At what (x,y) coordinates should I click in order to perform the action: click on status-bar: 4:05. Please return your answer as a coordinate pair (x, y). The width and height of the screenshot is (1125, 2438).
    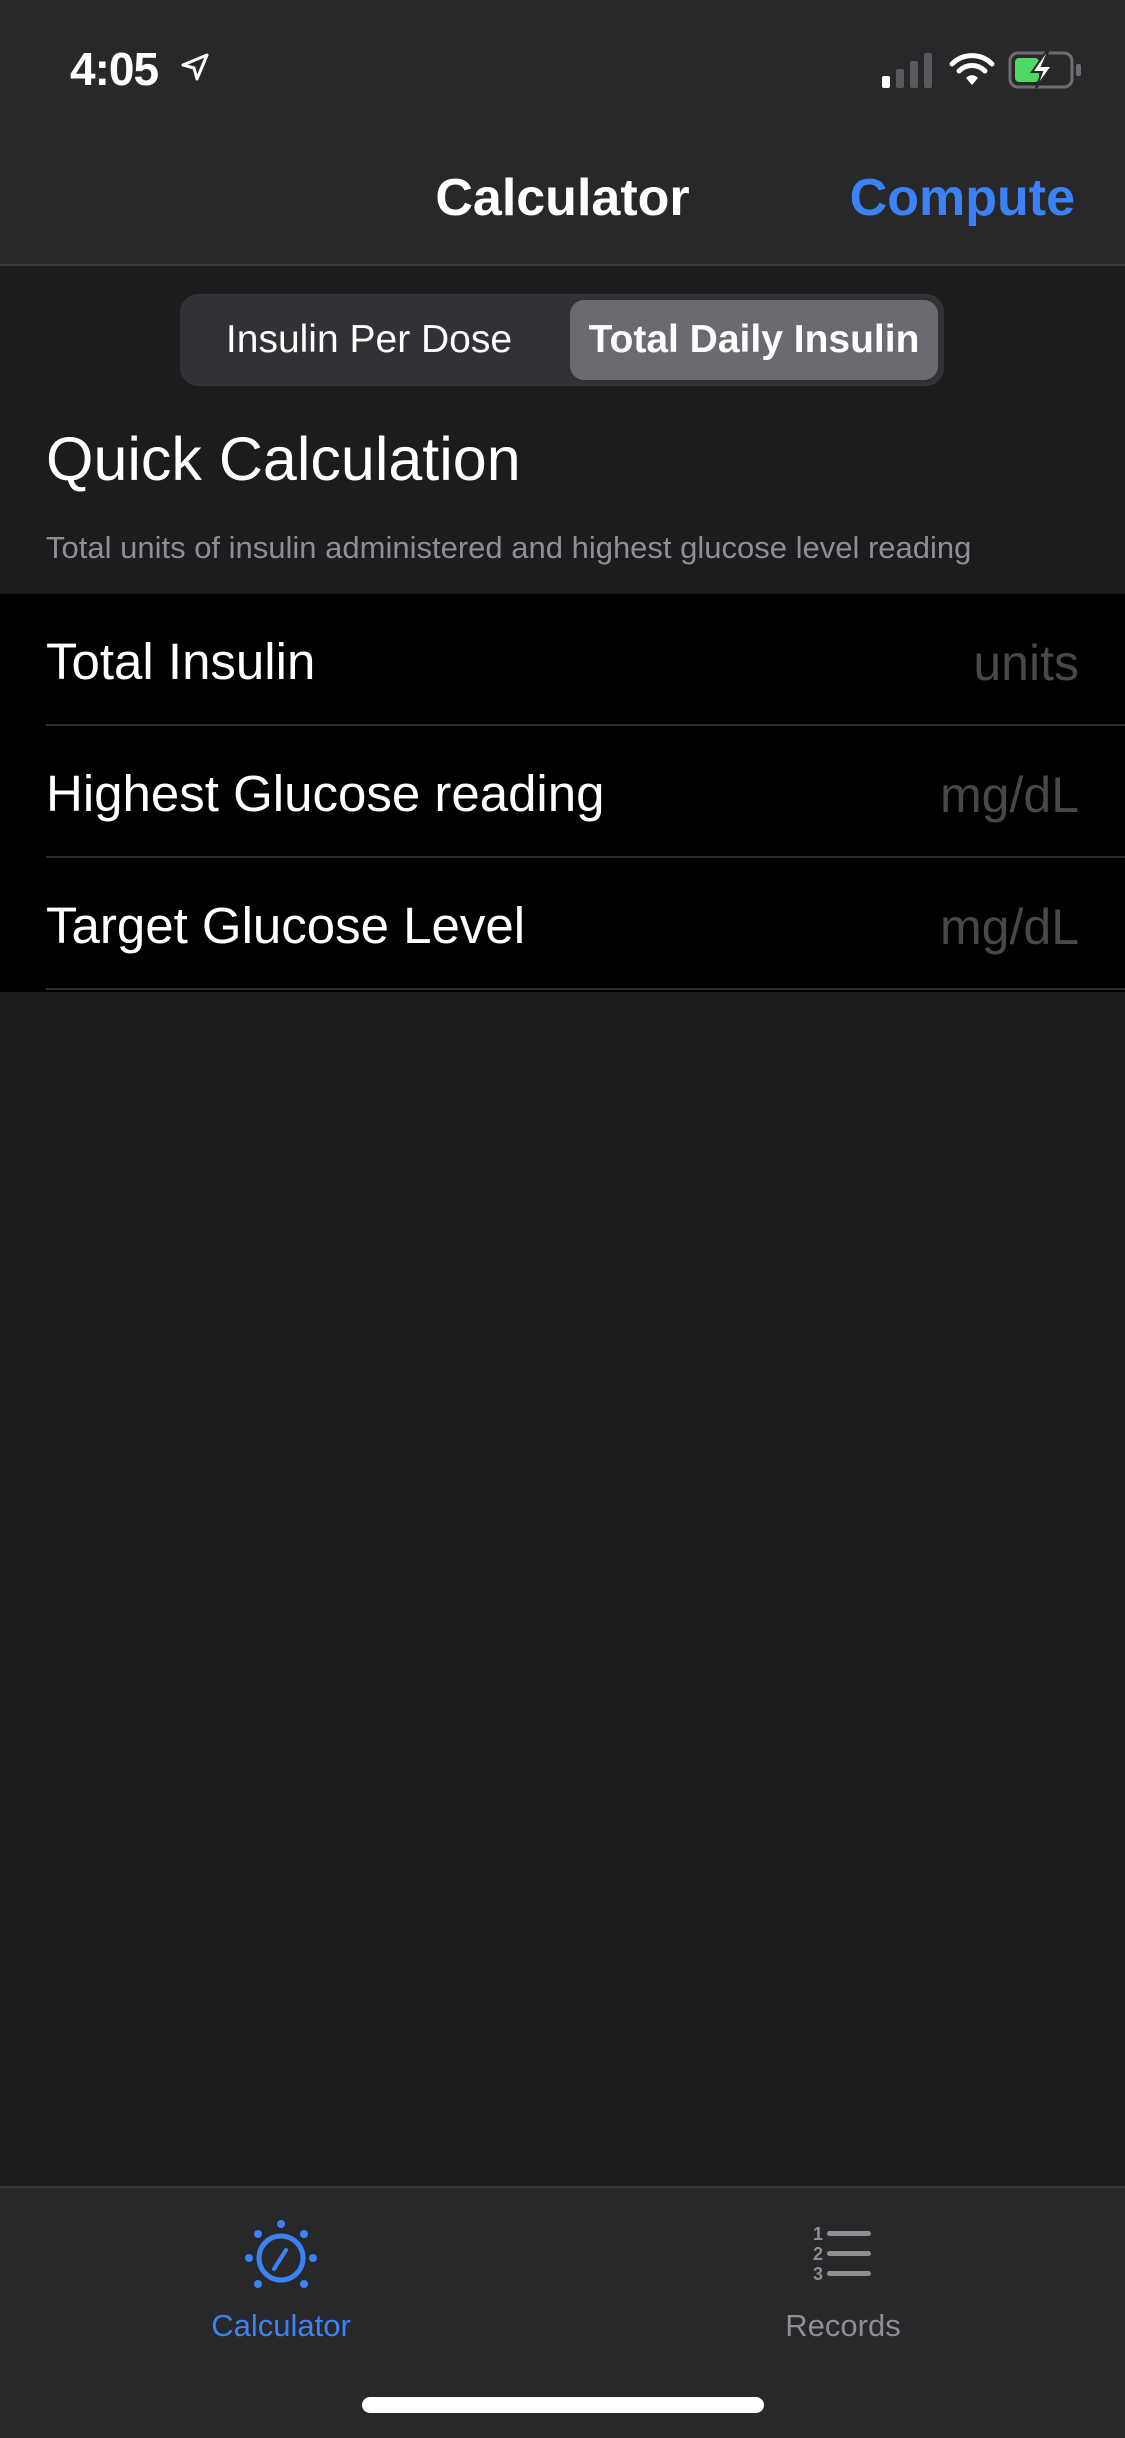
    Looking at the image, I should click on (562, 67).